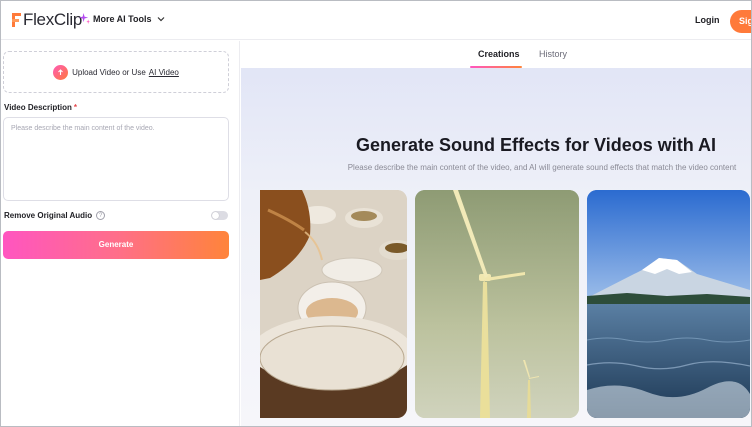 The height and width of the screenshot is (427, 752). I want to click on flexclip-logo: FlexClip, so click(47, 20).